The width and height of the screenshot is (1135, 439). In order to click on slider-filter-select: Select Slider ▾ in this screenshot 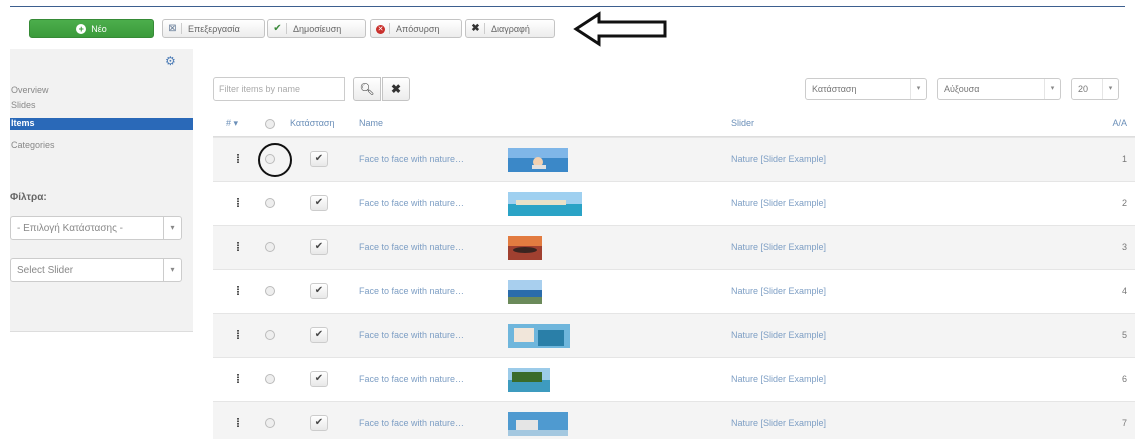, I will do `click(96, 270)`.